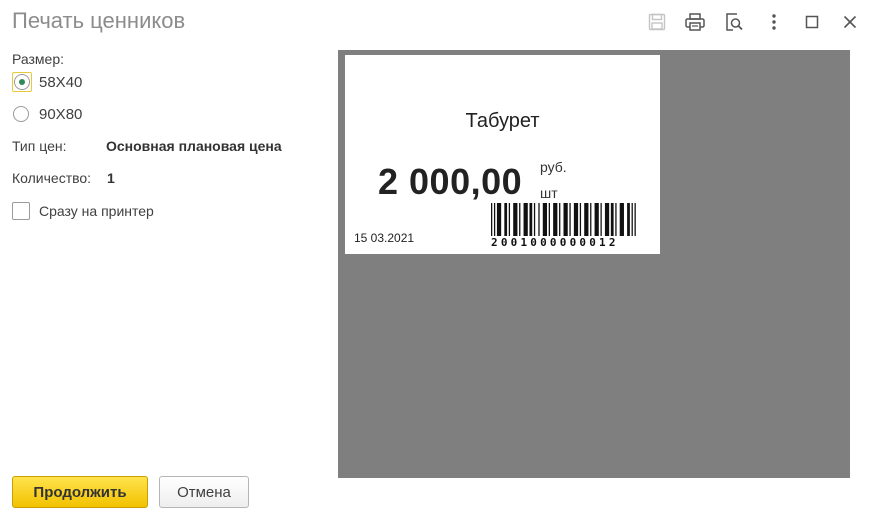 This screenshot has width=870, height=524. What do you see at coordinates (384, 238) in the screenshot?
I see `tag-date: 15 03.2021` at bounding box center [384, 238].